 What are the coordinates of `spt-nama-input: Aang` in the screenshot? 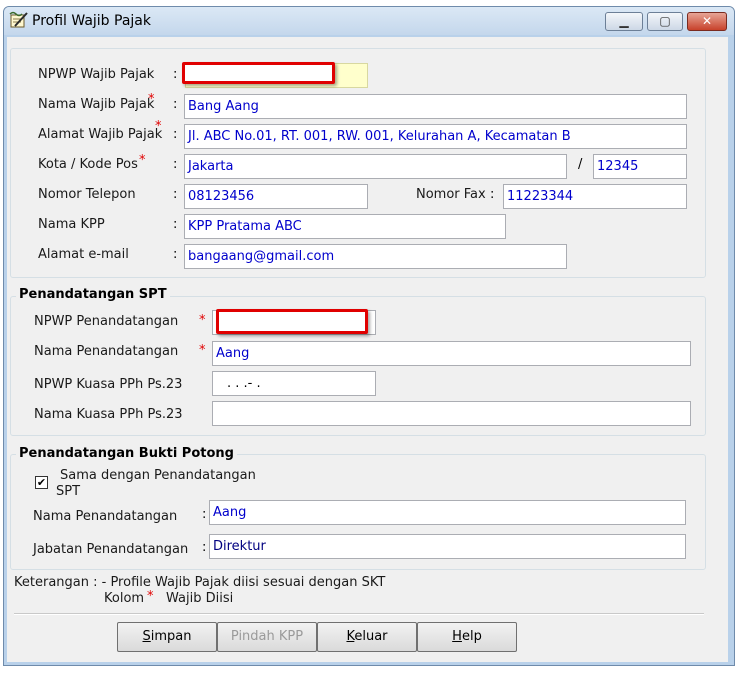 It's located at (451, 353).